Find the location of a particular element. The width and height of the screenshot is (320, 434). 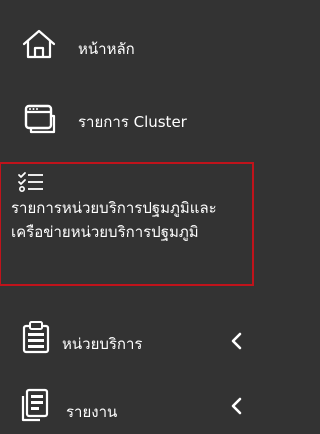

sidebar-item-label: รายการ Cluster is located at coordinates (132, 122).